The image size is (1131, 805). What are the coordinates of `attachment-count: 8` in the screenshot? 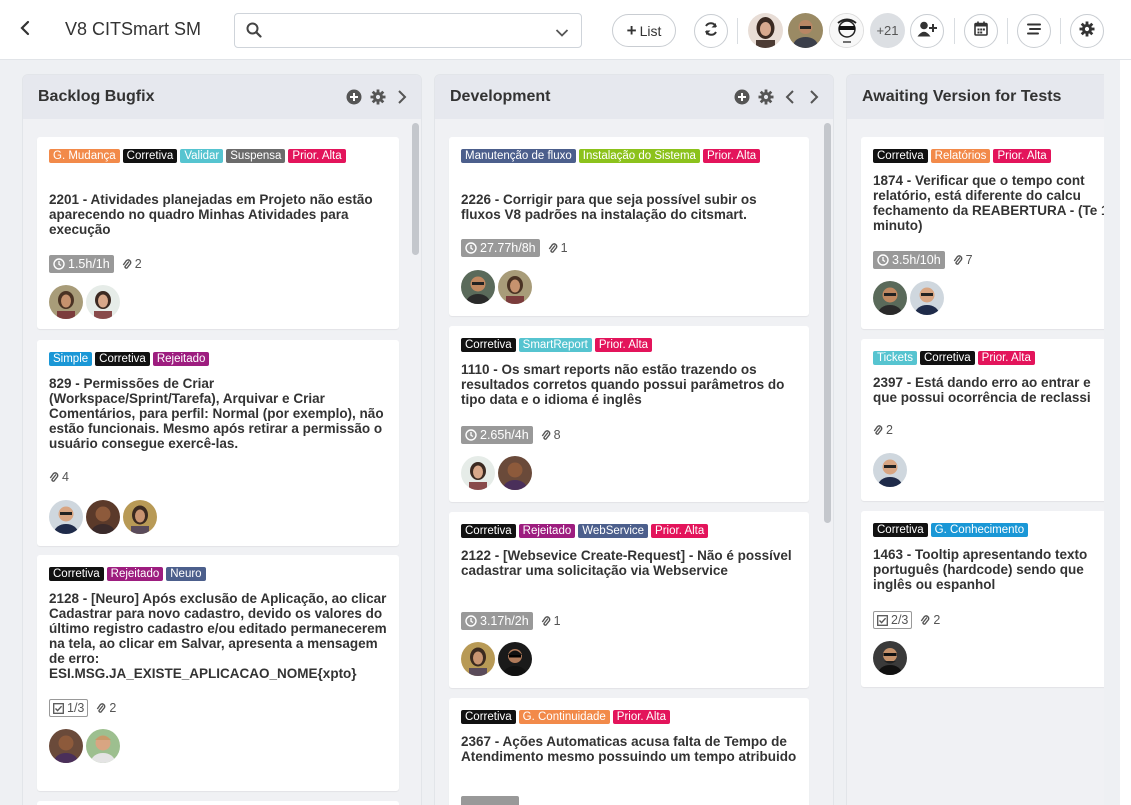 It's located at (551, 435).